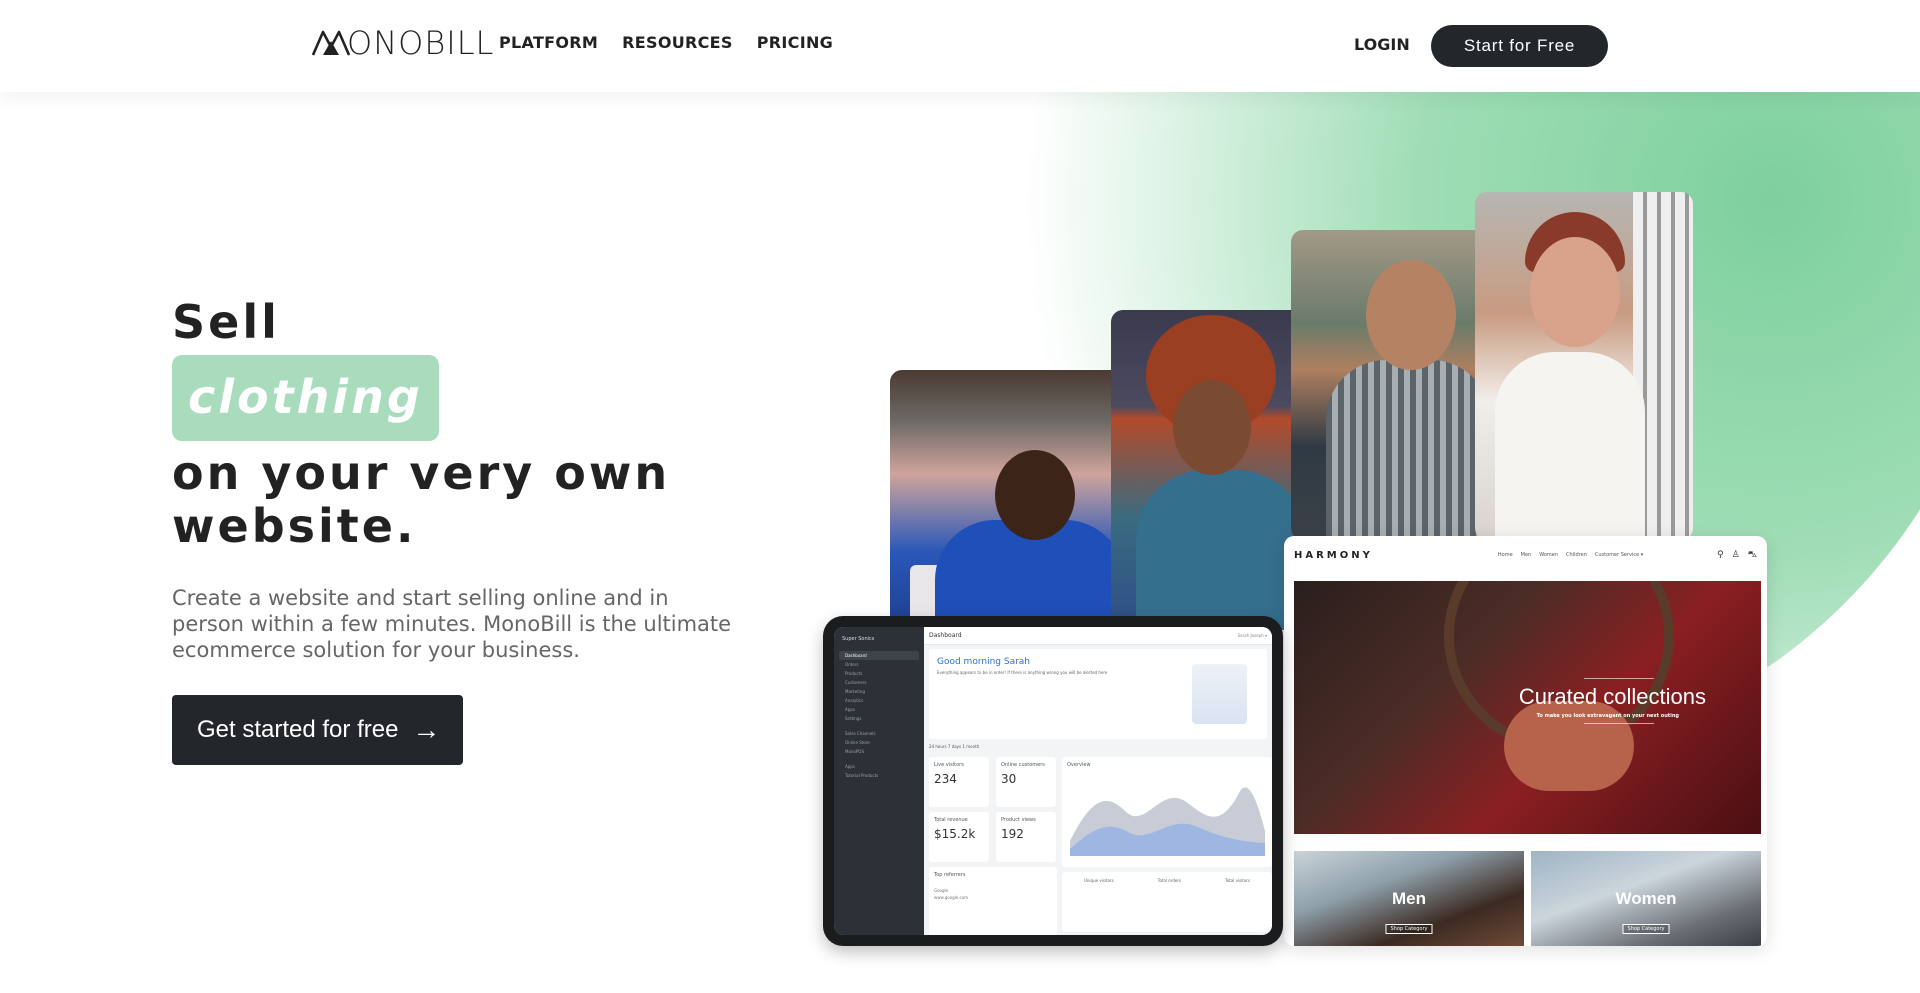 The image size is (1920, 993). I want to click on apron-shape, so click(1408, 450).